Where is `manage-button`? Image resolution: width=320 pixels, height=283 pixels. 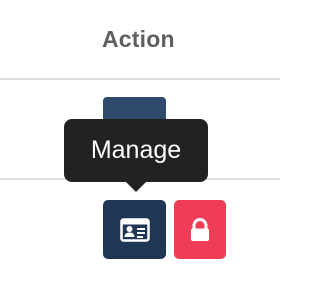
manage-button is located at coordinates (134, 229).